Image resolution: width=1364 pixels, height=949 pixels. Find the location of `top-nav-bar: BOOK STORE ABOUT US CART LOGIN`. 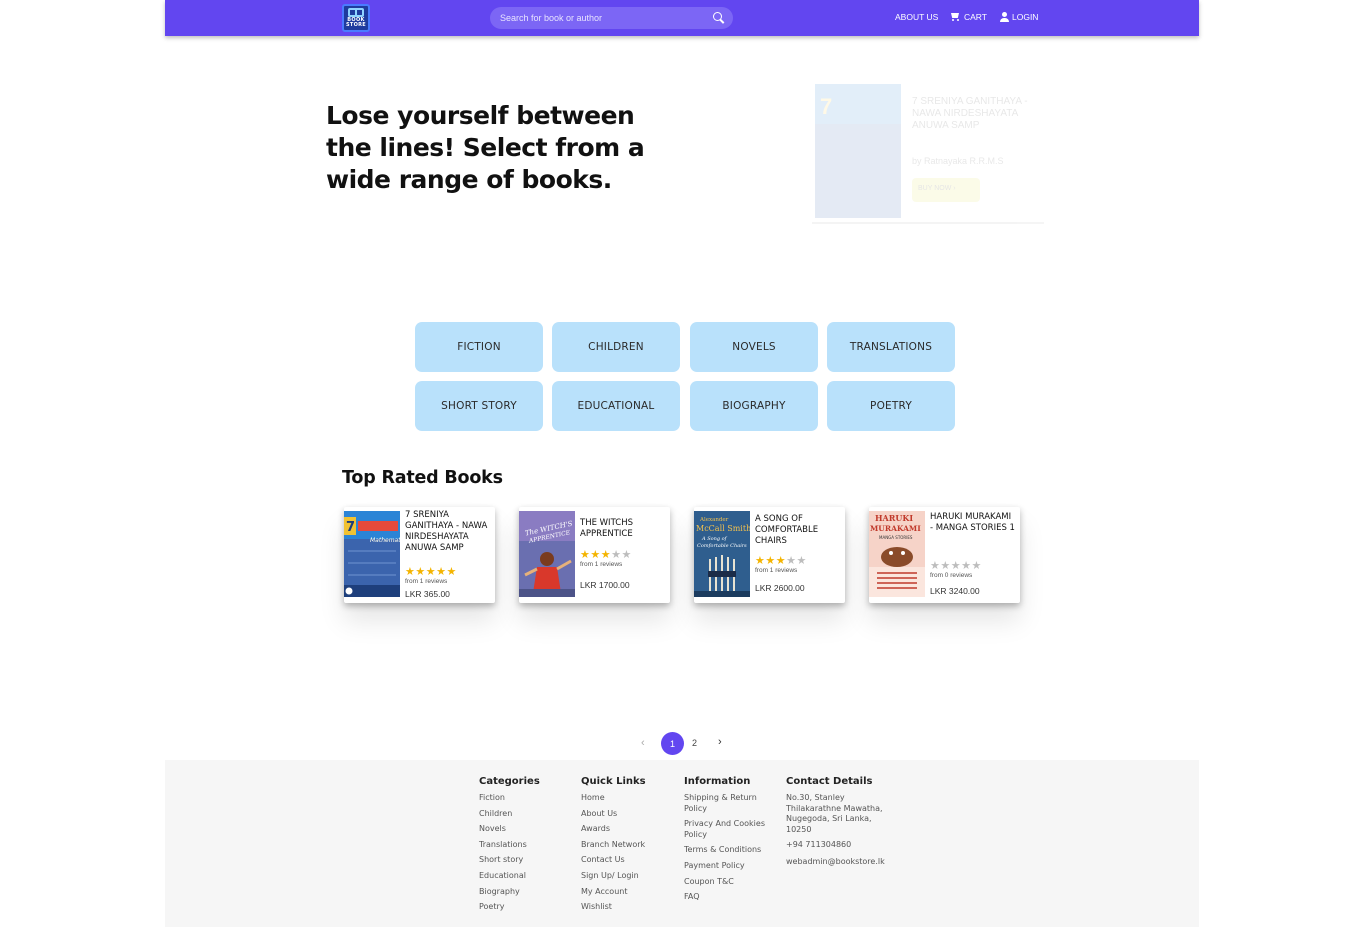

top-nav-bar: BOOK STORE ABOUT US CART LOGIN is located at coordinates (682, 18).